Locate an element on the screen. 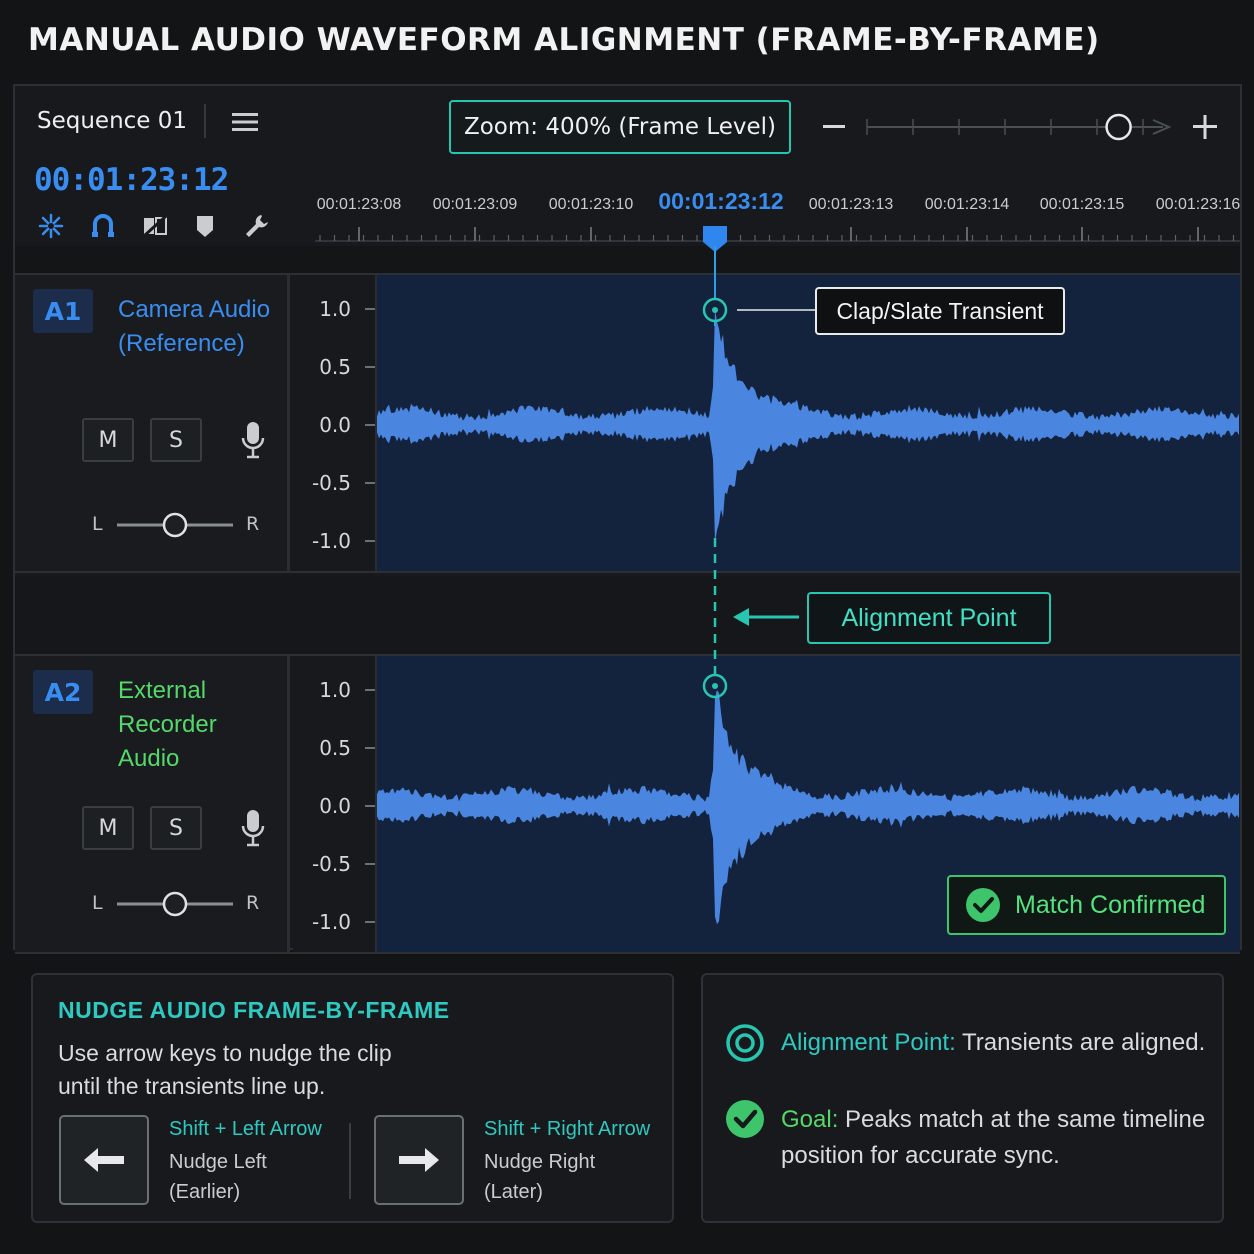 The width and height of the screenshot is (1254, 1254). ruler-label: 00:01:23:09 is located at coordinates (475, 204).